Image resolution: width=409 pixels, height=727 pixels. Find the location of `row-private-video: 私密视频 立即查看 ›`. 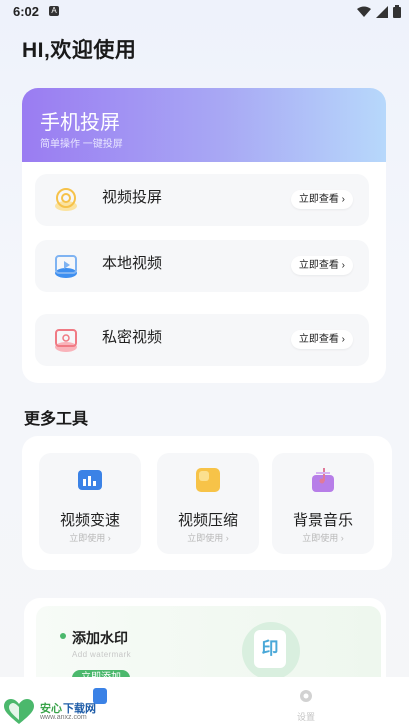

row-private-video: 私密视频 立即查看 › is located at coordinates (202, 340).